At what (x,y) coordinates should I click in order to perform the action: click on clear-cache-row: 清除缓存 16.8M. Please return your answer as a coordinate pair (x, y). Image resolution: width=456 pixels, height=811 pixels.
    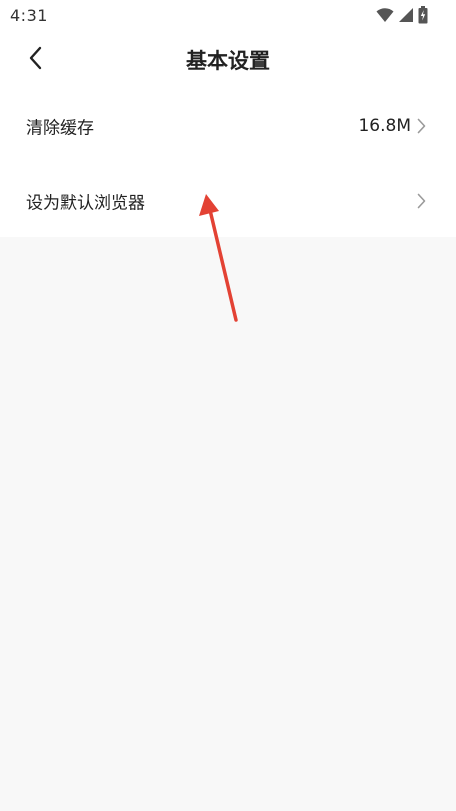
    Looking at the image, I should click on (228, 125).